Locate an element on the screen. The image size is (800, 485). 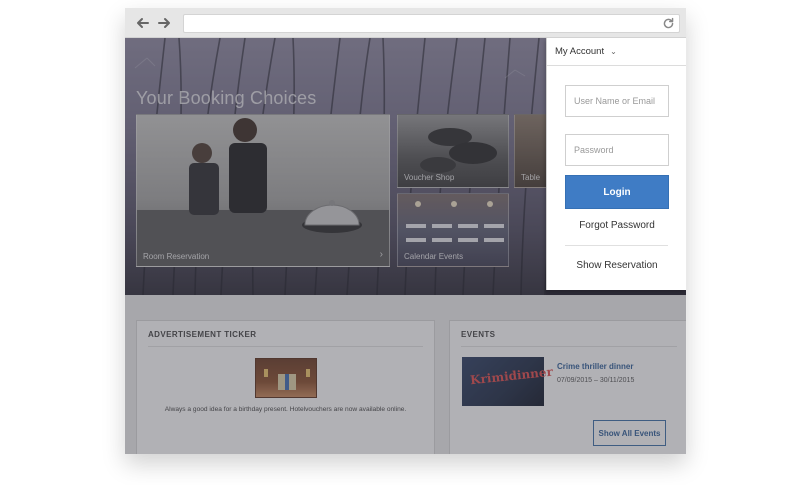
tile-label: Room Reservation is located at coordinates (176, 256).